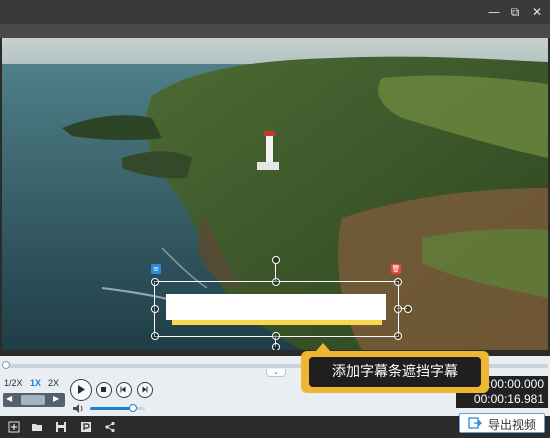 This screenshot has width=550, height=438. What do you see at coordinates (398, 309) in the screenshot?
I see `resize-handle-right` at bounding box center [398, 309].